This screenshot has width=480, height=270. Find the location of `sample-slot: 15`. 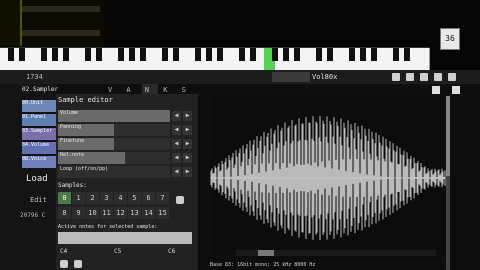

sample-slot: 15 is located at coordinates (162, 213).